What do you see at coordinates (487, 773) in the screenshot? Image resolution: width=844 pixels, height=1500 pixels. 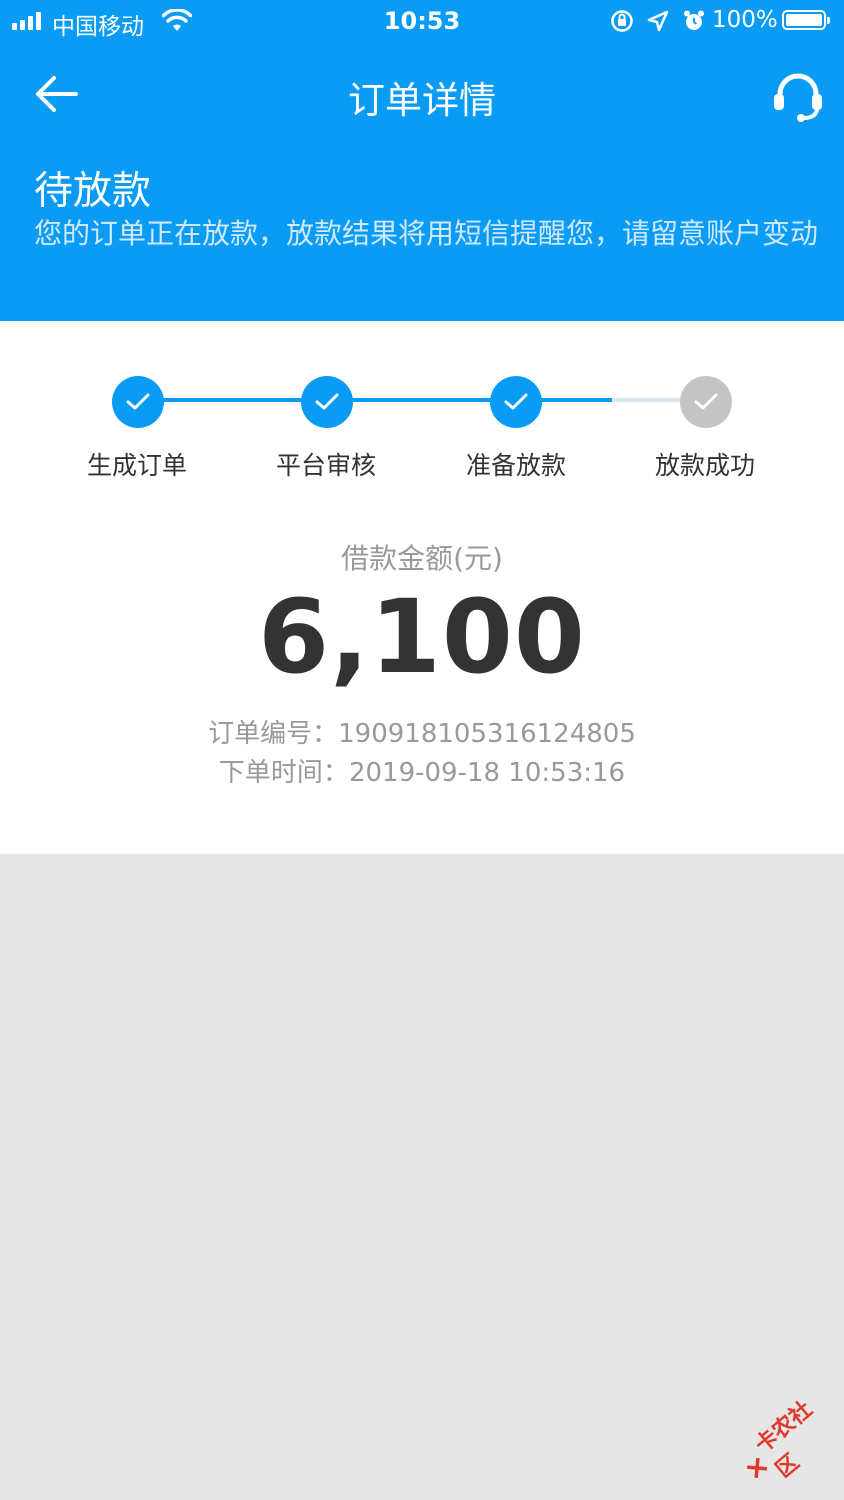 I see `order-time-value: 2019-09-18 10:53:16` at bounding box center [487, 773].